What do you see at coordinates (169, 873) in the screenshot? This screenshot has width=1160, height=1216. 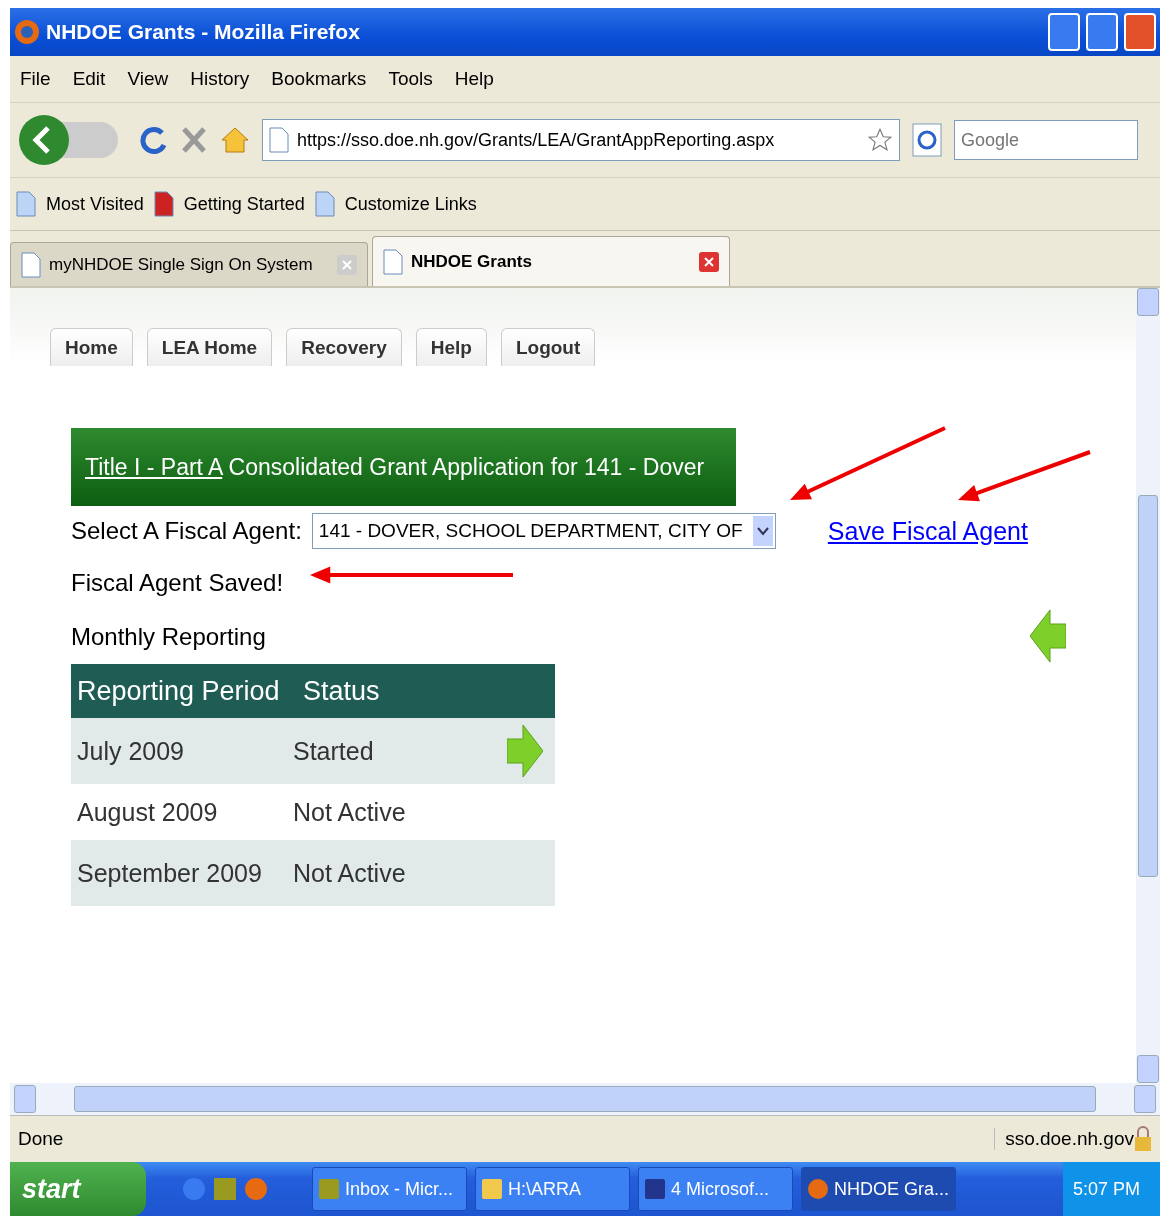 I see `table-cell-text: September 2009` at bounding box center [169, 873].